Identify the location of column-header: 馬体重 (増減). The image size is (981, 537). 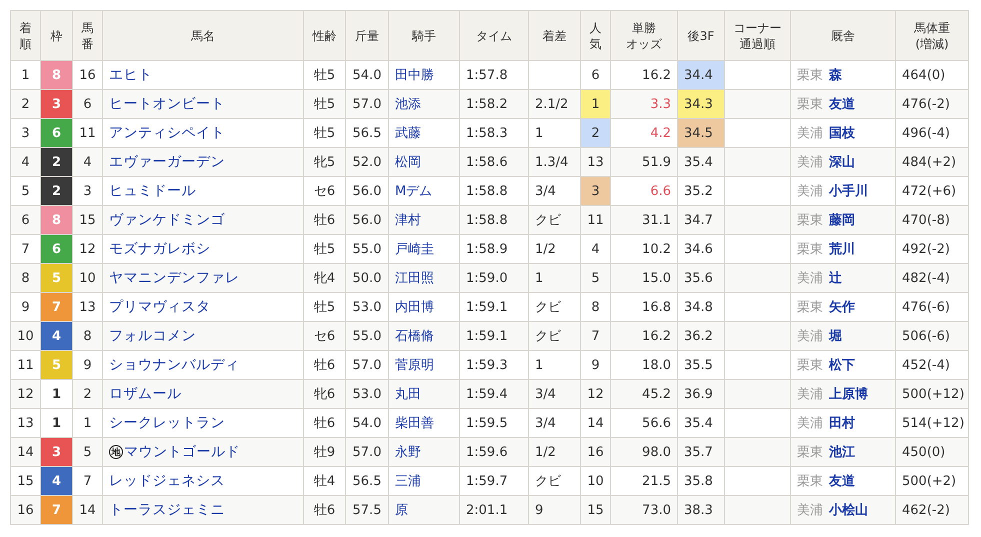
(932, 35).